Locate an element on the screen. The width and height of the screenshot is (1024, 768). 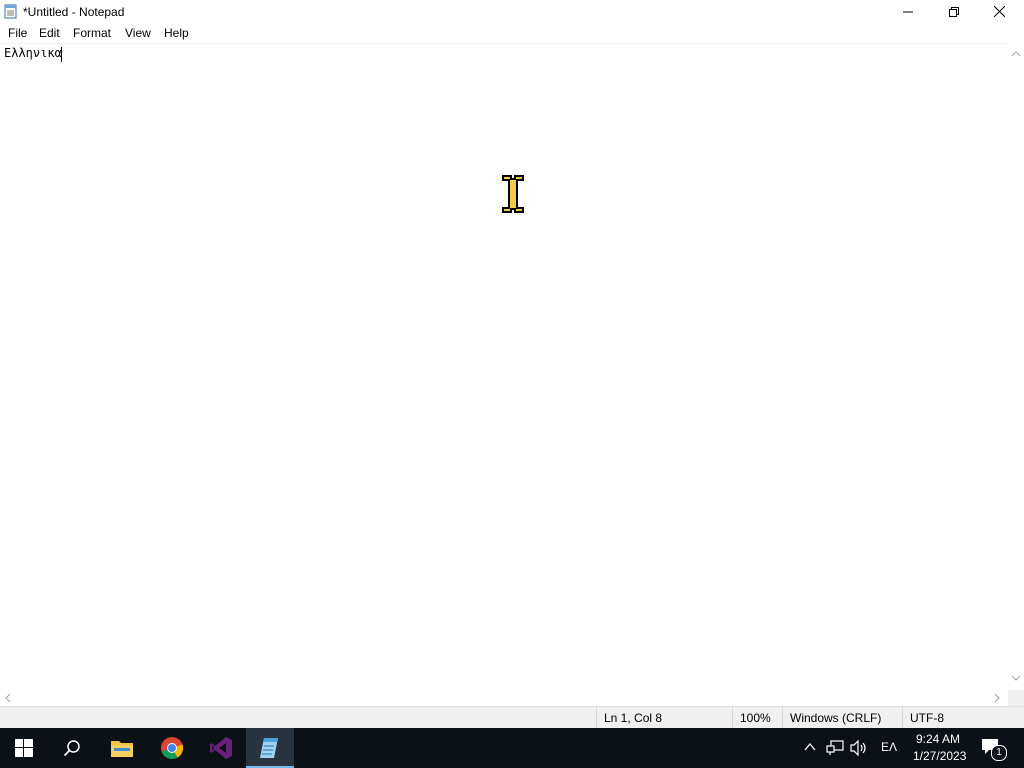
input-language-indicator: ΕΛ is located at coordinates (889, 747).